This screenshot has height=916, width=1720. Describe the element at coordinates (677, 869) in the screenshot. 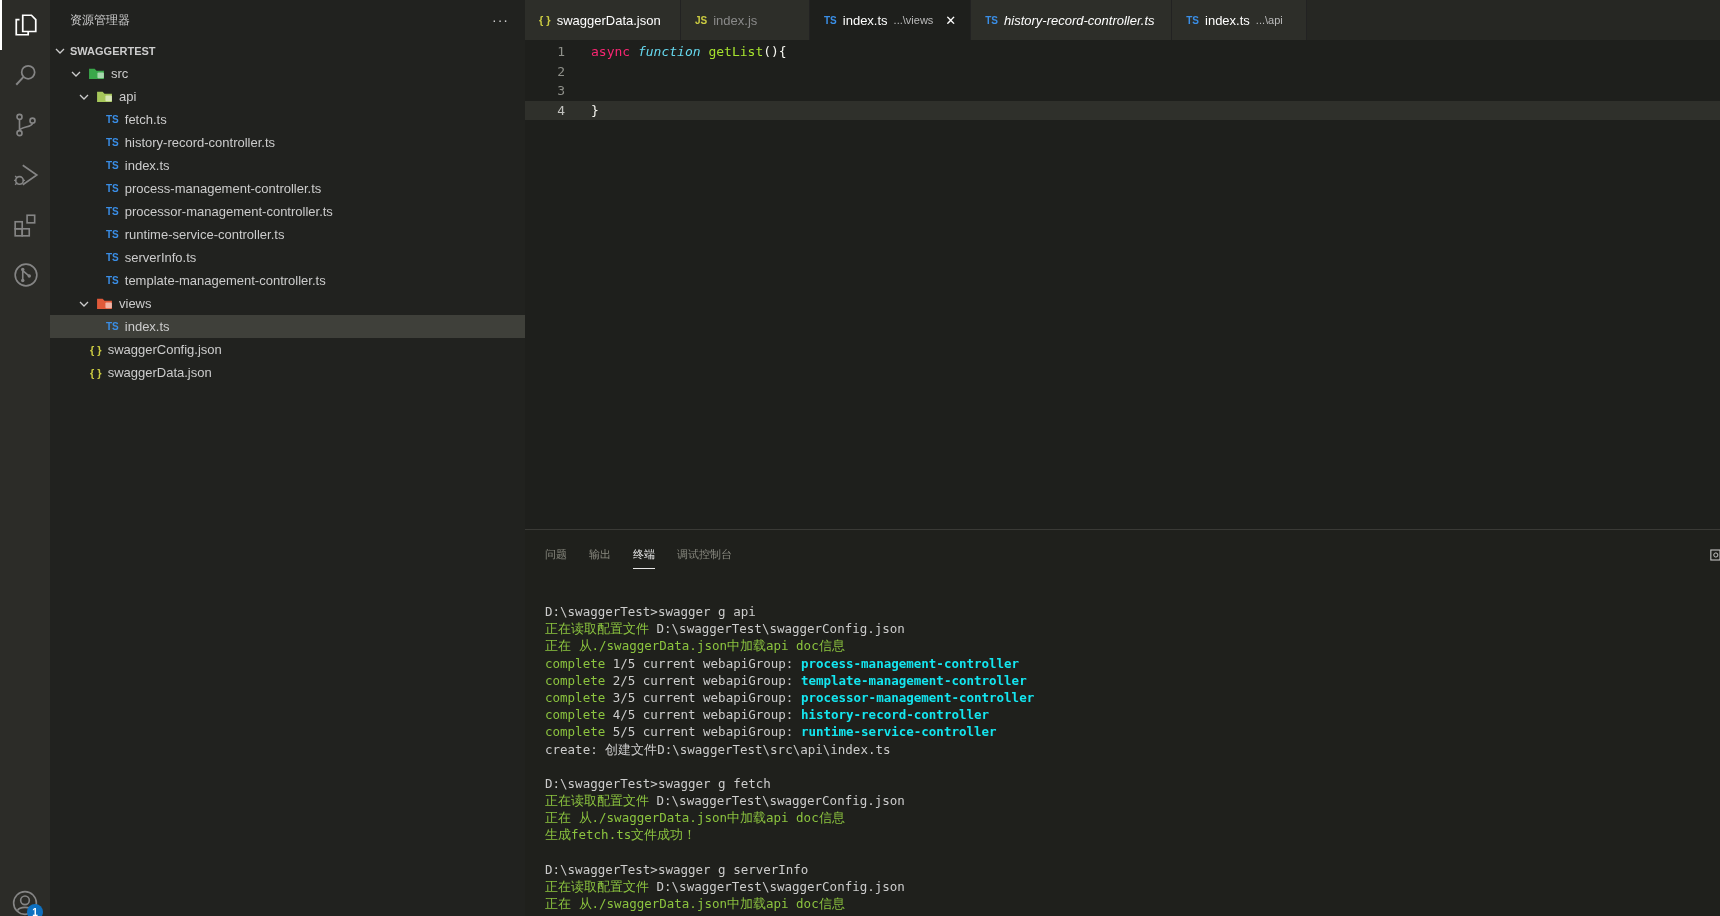

I see `terminal-line: D:\swaggerTest>swagger g serverInfo` at that location.